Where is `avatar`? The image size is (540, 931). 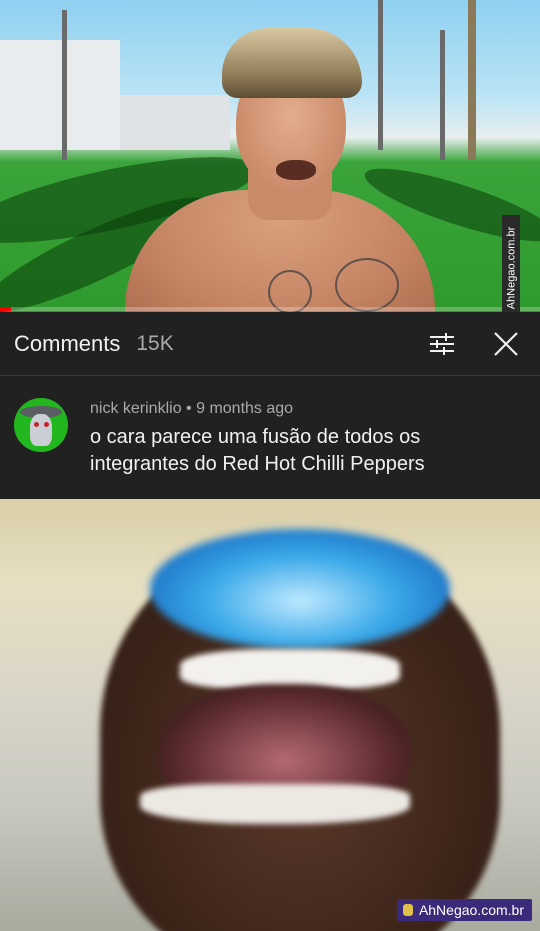
avatar is located at coordinates (41, 425).